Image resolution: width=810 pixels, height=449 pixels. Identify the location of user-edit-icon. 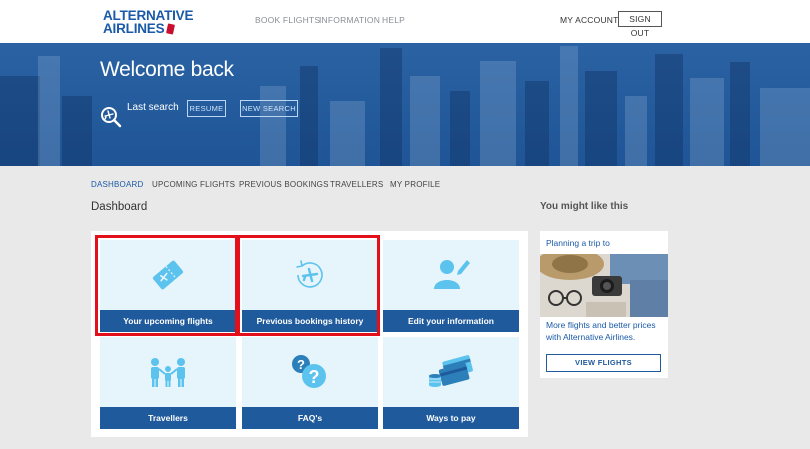
(451, 275).